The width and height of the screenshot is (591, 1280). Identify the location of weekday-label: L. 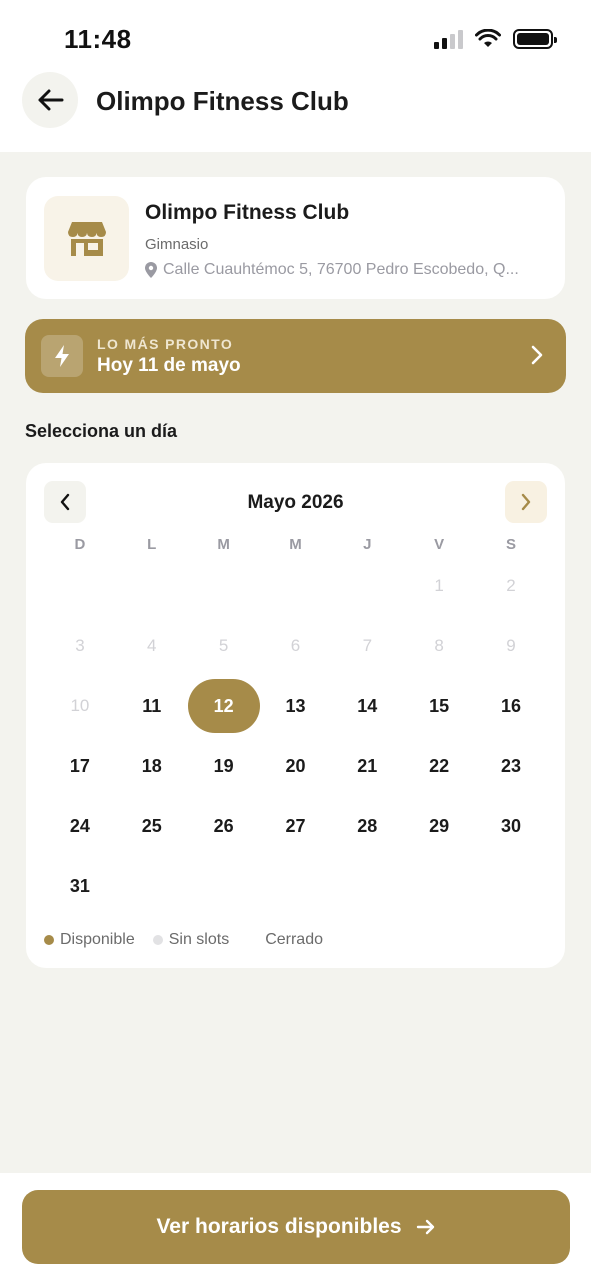
(152, 544).